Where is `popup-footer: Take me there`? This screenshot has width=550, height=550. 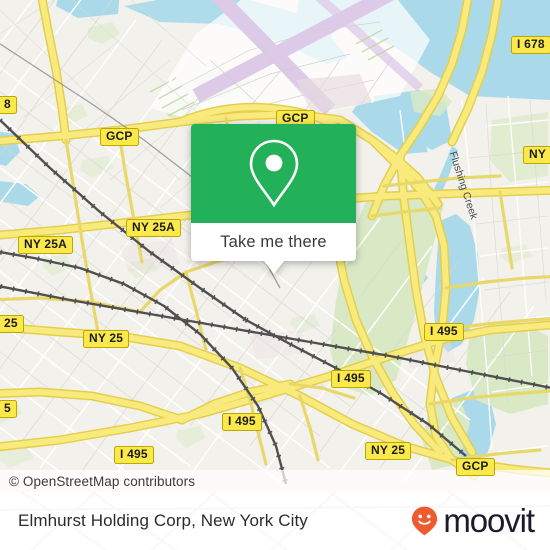
popup-footer: Take me there is located at coordinates (273, 248).